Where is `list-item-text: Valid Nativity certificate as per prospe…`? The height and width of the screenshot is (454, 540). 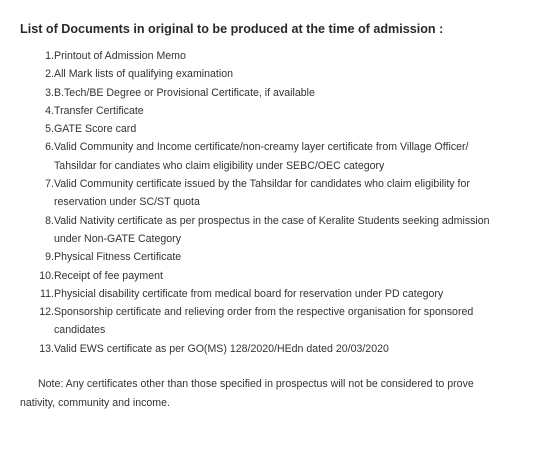
list-item-text: Valid Nativity certificate as per prospe… is located at coordinates (279, 230).